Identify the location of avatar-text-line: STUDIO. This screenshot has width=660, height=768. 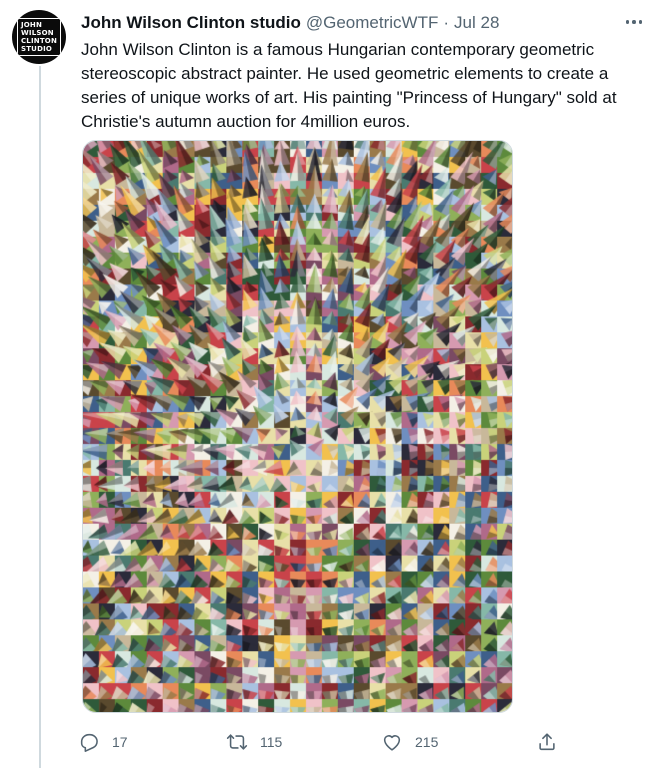
(36, 49).